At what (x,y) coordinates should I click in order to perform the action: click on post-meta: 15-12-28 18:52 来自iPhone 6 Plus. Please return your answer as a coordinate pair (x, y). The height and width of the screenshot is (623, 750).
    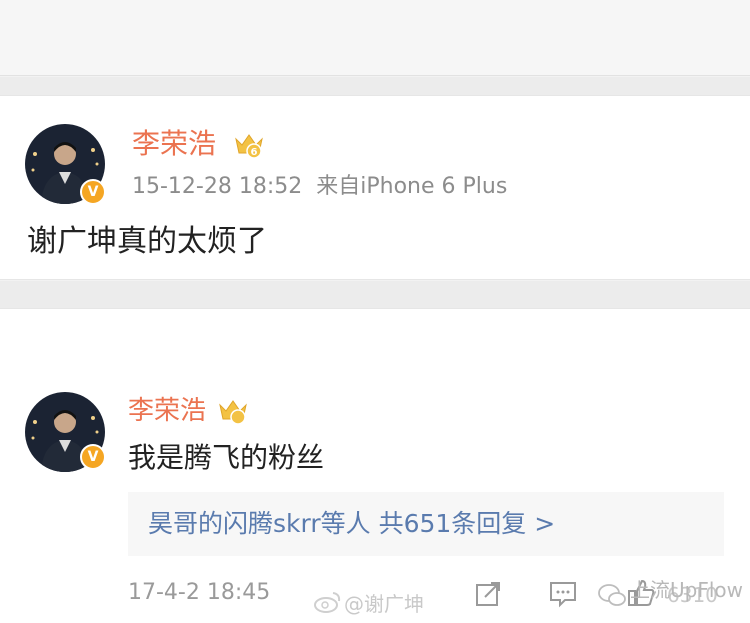
    Looking at the image, I should click on (319, 187).